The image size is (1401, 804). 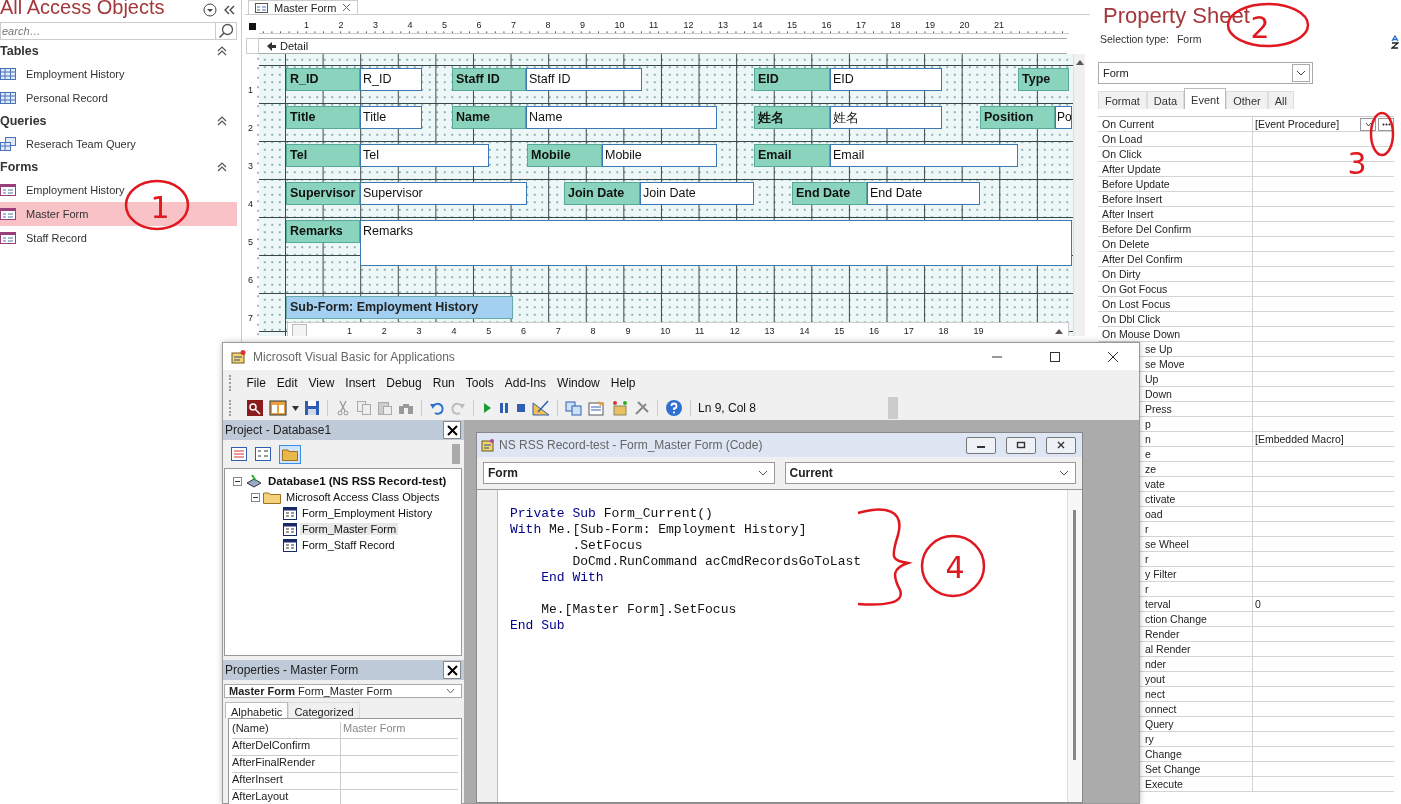 I want to click on toggle-folders-button, so click(x=290, y=454).